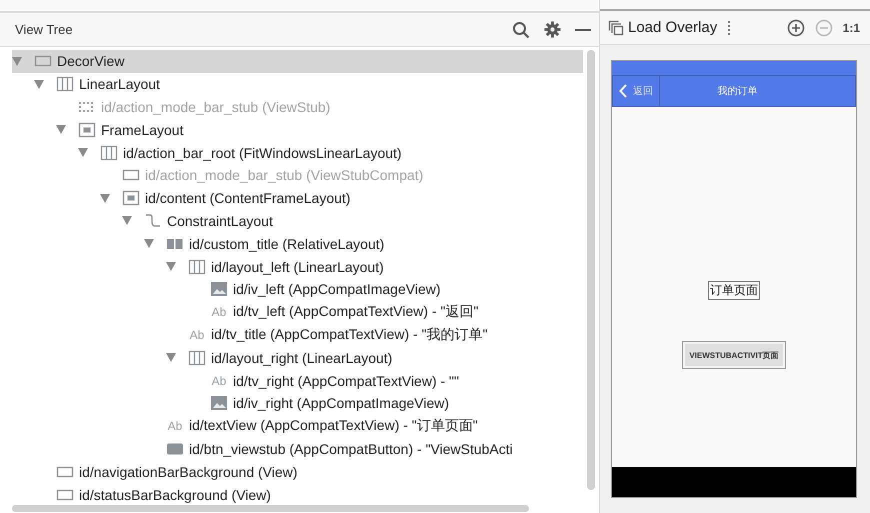 This screenshot has width=870, height=513. What do you see at coordinates (175, 449) in the screenshot?
I see `button-icon` at bounding box center [175, 449].